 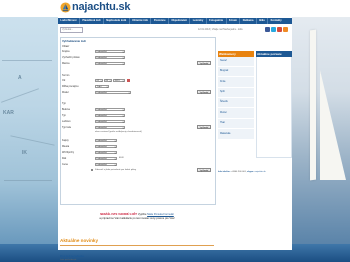 What do you see at coordinates (106, 147) in the screenshot?
I see `berths-select: Ľubovoľné` at bounding box center [106, 147].